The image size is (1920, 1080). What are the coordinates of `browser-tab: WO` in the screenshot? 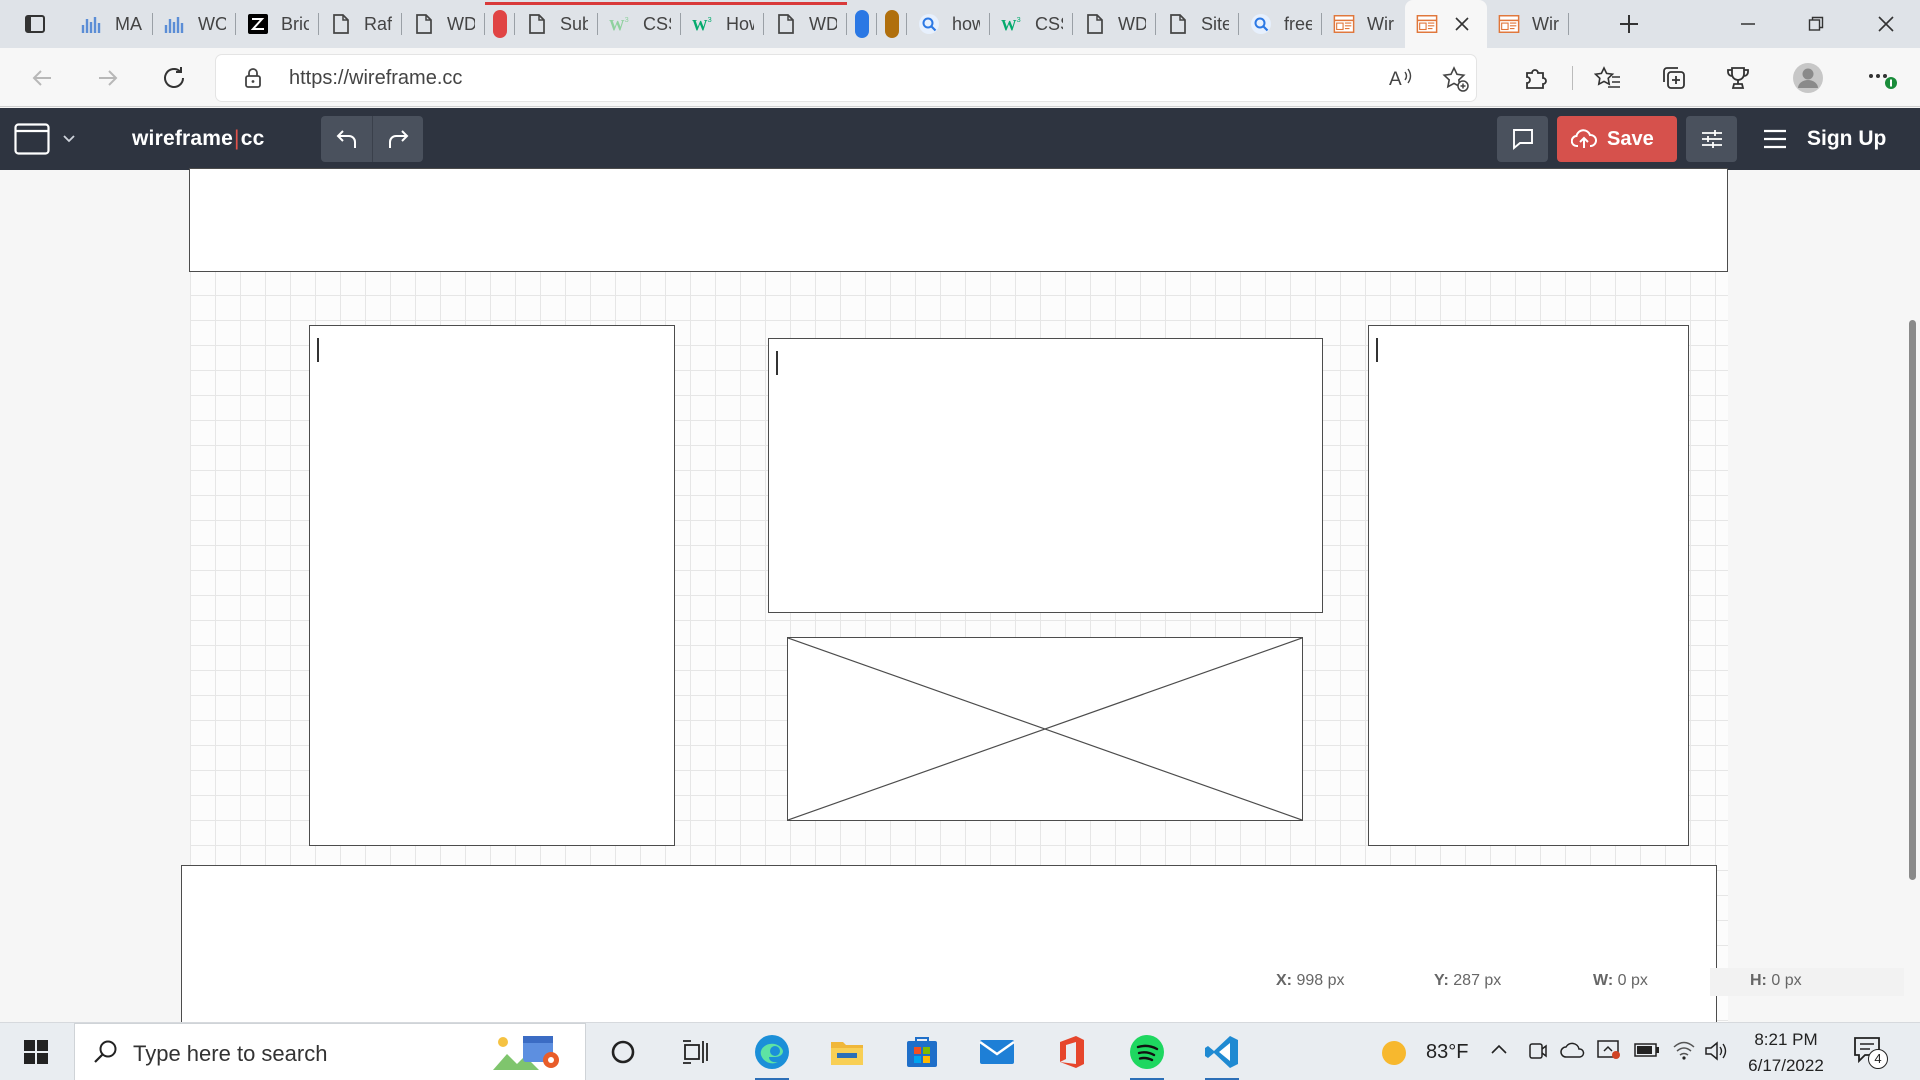 It's located at (194, 24).